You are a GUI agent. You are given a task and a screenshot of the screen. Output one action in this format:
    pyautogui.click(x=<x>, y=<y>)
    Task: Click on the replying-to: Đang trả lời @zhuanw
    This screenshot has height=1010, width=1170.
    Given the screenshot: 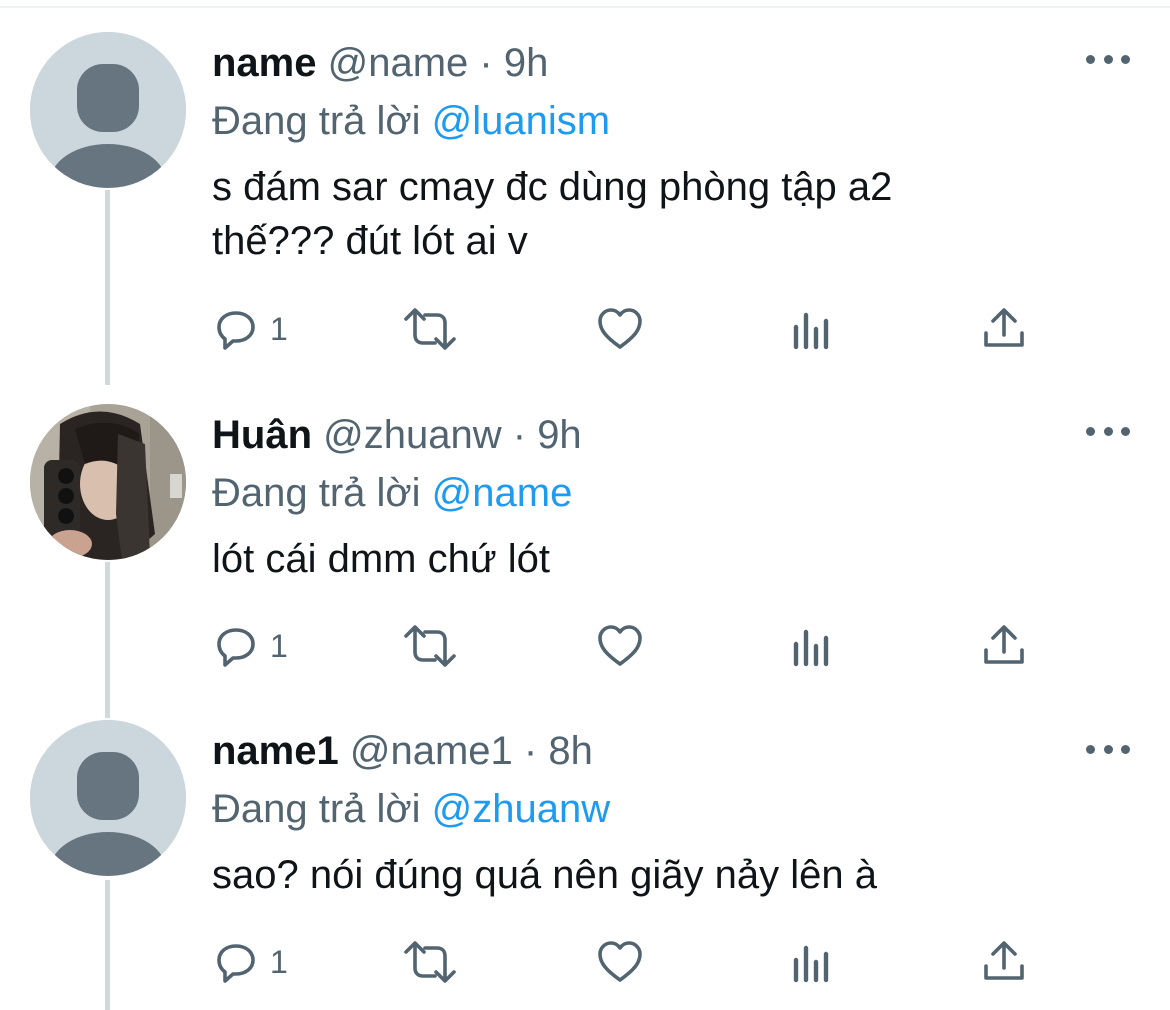 What is the action you would take?
    pyautogui.click(x=662, y=809)
    